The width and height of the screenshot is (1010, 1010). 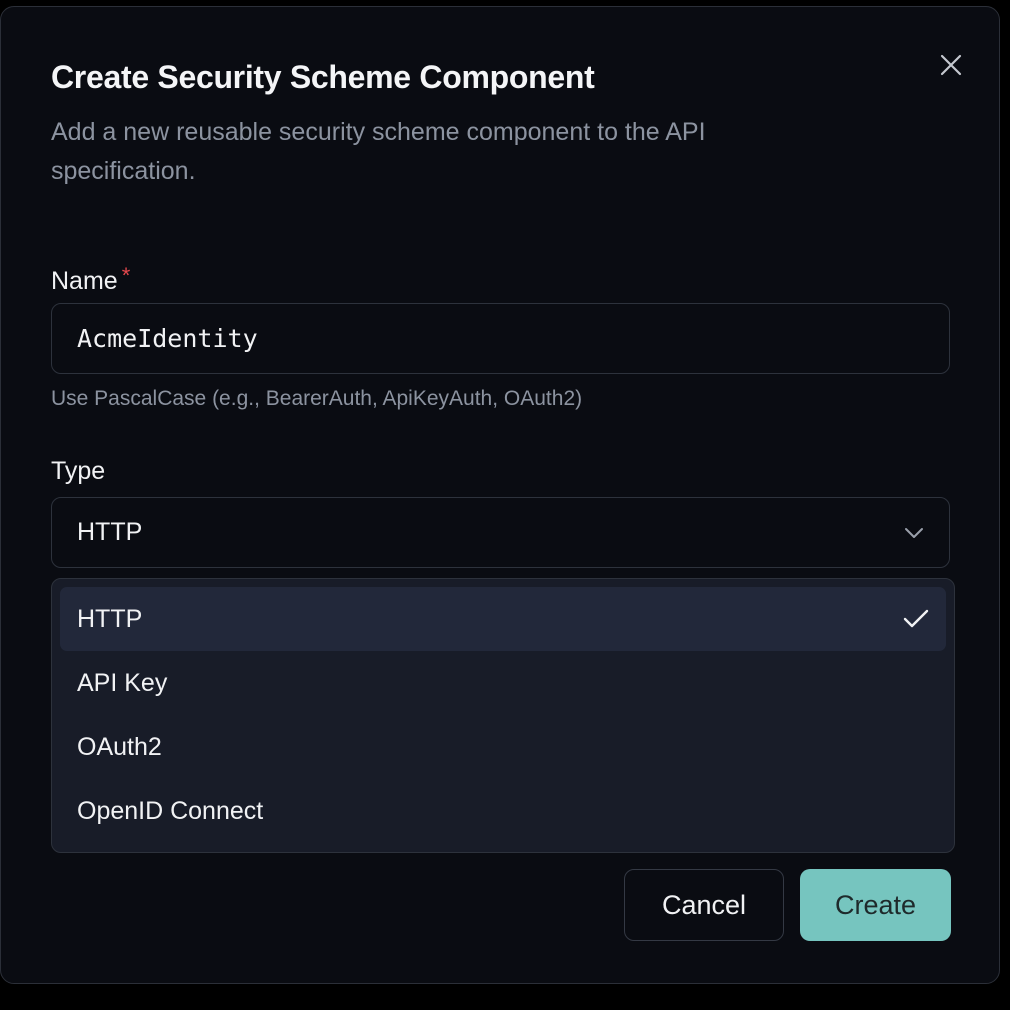 I want to click on check-icon, so click(x=916, y=618).